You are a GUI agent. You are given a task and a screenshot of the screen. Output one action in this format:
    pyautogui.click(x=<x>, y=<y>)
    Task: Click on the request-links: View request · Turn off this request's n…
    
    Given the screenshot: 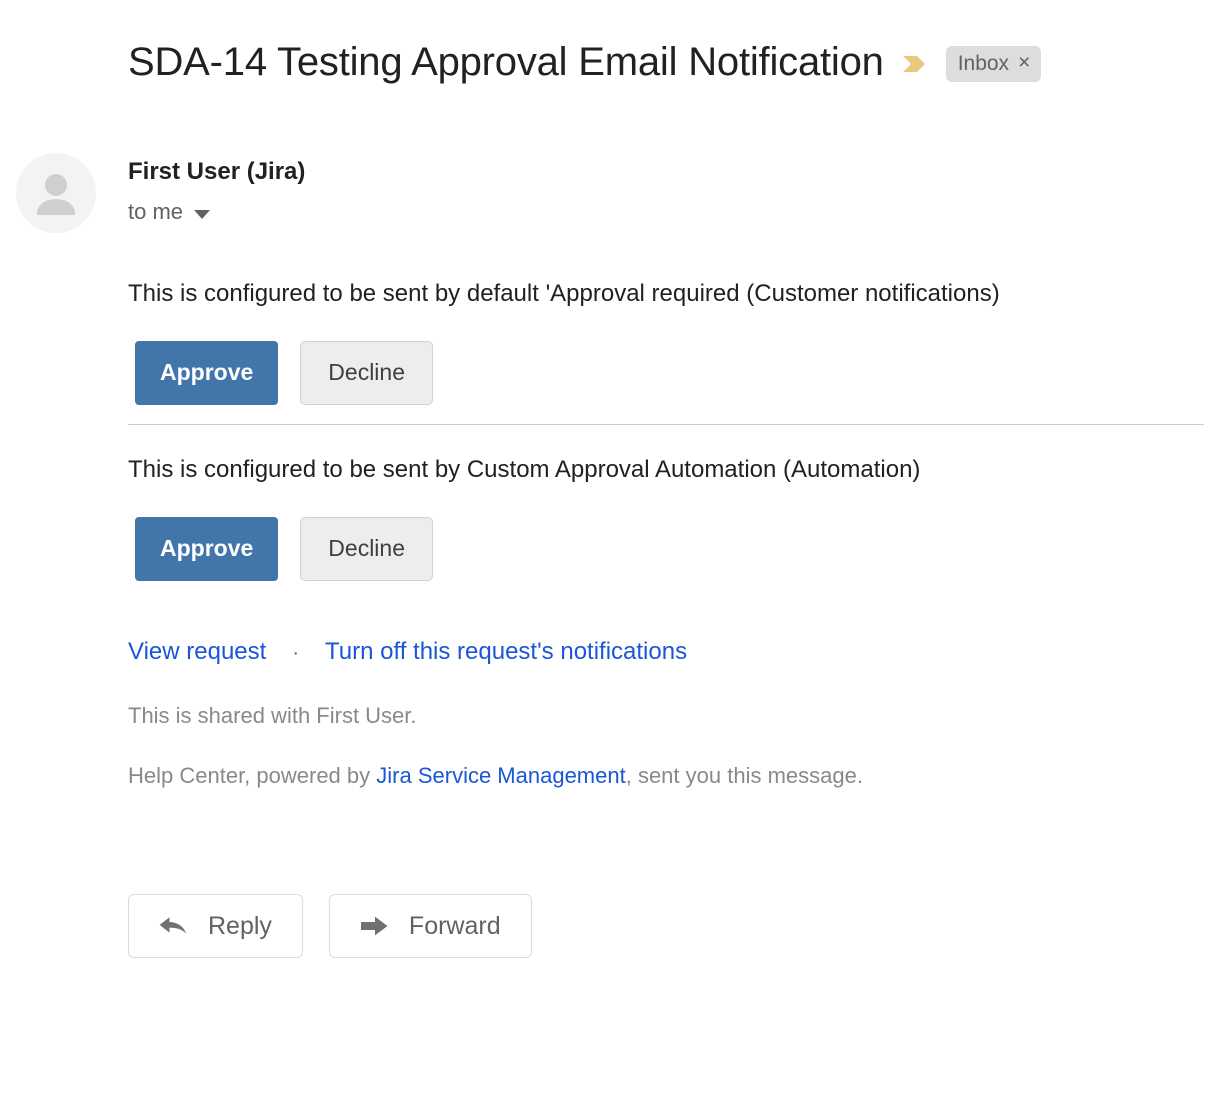 What is the action you would take?
    pyautogui.click(x=407, y=652)
    